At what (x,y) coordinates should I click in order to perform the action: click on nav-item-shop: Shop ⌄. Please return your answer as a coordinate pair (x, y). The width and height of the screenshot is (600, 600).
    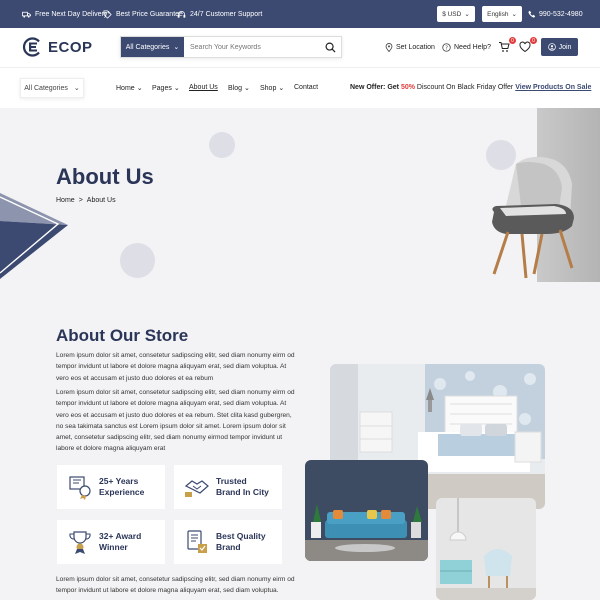
    Looking at the image, I should click on (272, 88).